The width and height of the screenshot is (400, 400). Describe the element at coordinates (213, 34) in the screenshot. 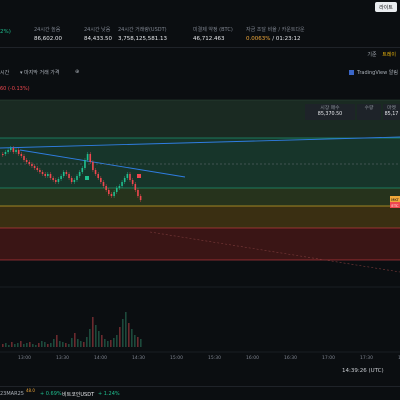

I see `stat-open-interest: 미결제 약정 (BTC) 46,712.463` at that location.